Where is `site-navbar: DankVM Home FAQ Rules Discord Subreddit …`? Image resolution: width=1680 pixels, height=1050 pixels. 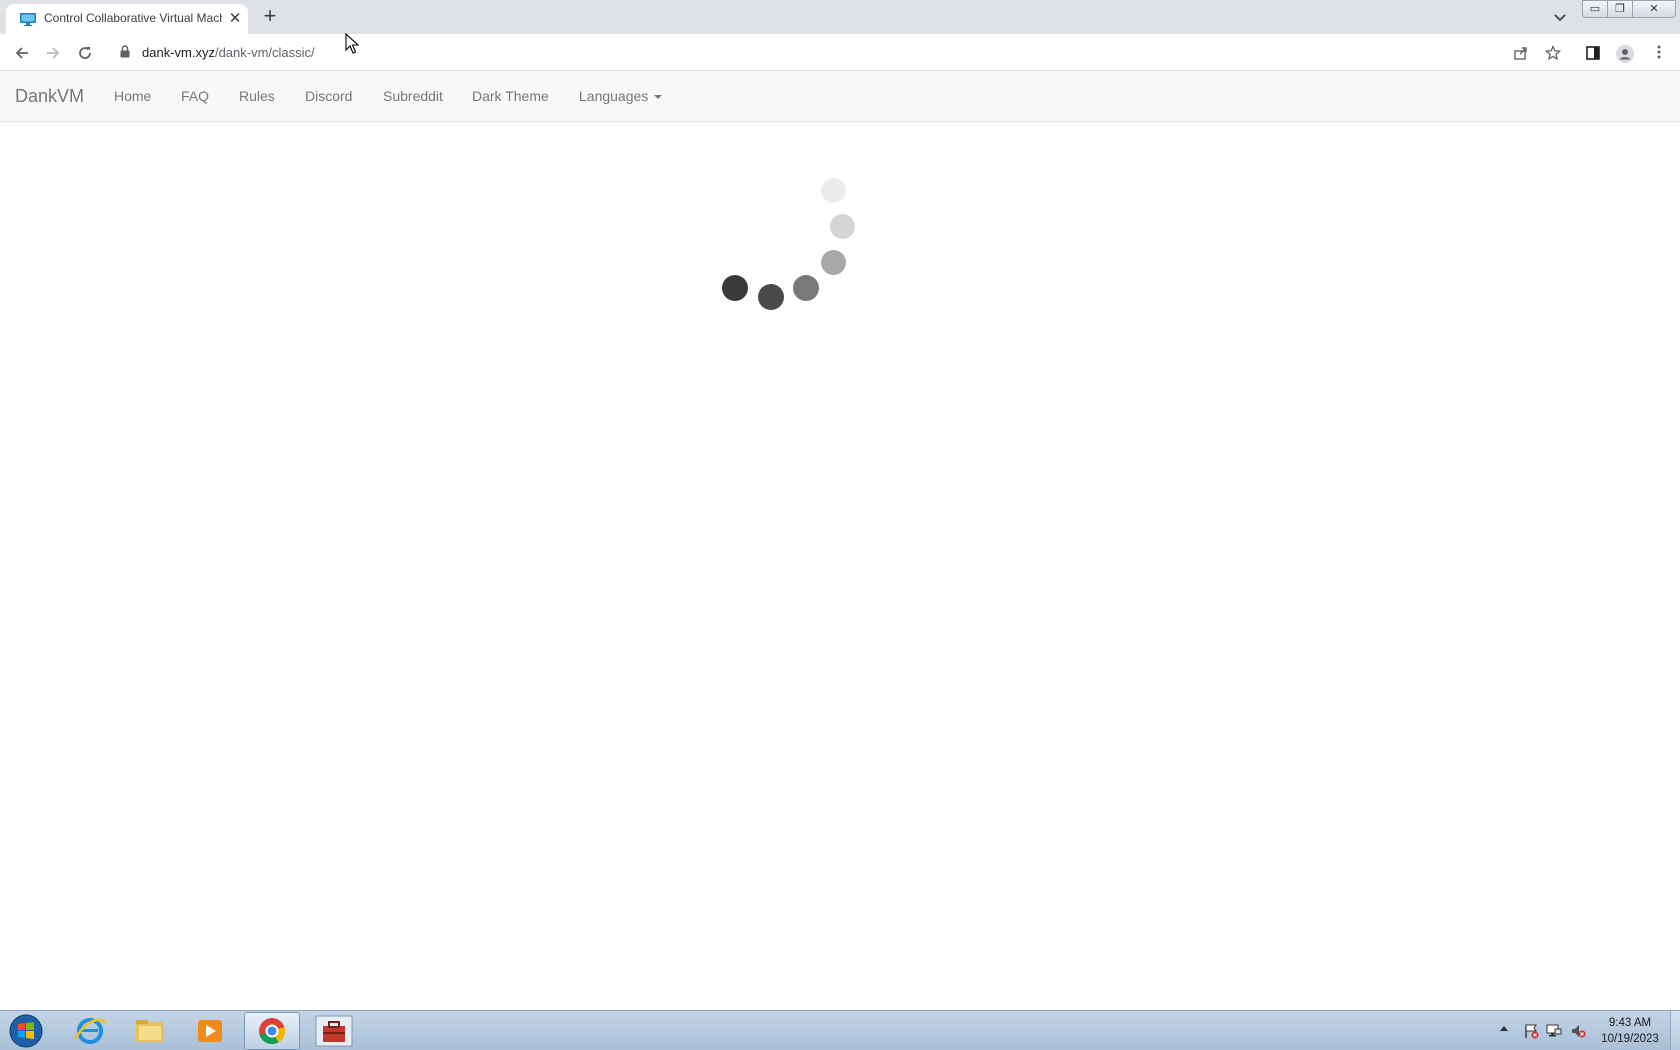 site-navbar: DankVM Home FAQ Rules Discord Subreddit … is located at coordinates (840, 96).